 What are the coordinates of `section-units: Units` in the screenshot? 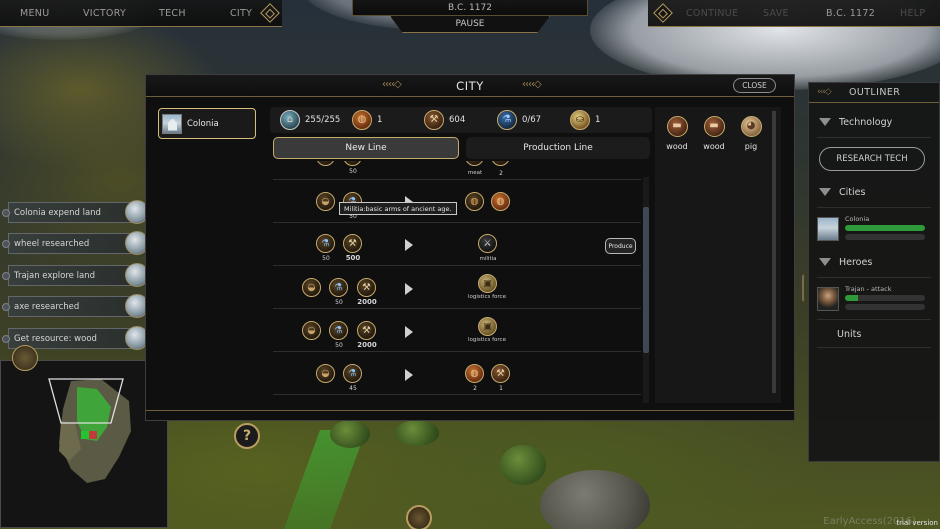 It's located at (849, 334).